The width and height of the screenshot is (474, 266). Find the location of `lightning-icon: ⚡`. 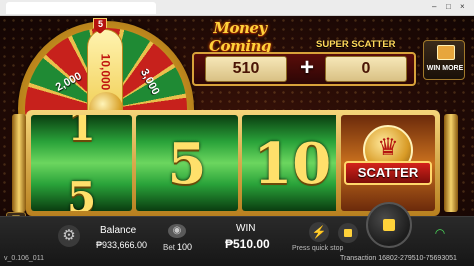

lightning-icon: ⚡ is located at coordinates (319, 232).